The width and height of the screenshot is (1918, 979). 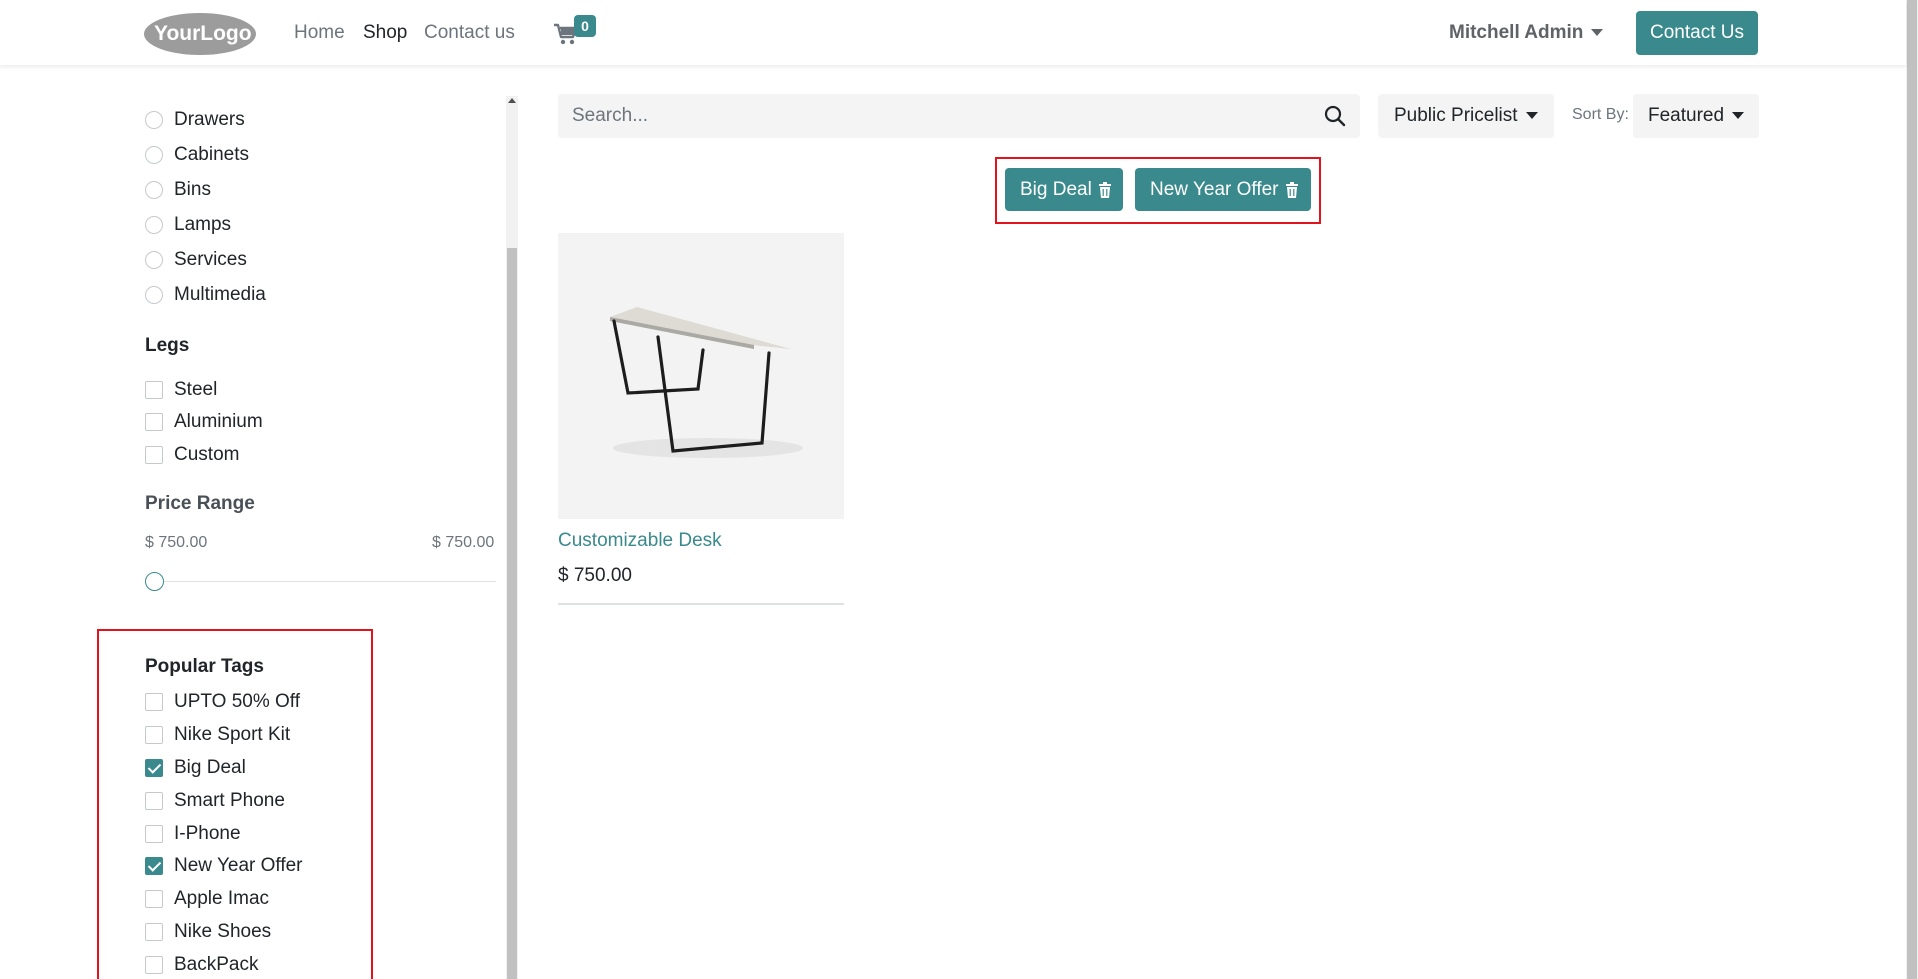 I want to click on product-price: $ 750.00, so click(x=595, y=575).